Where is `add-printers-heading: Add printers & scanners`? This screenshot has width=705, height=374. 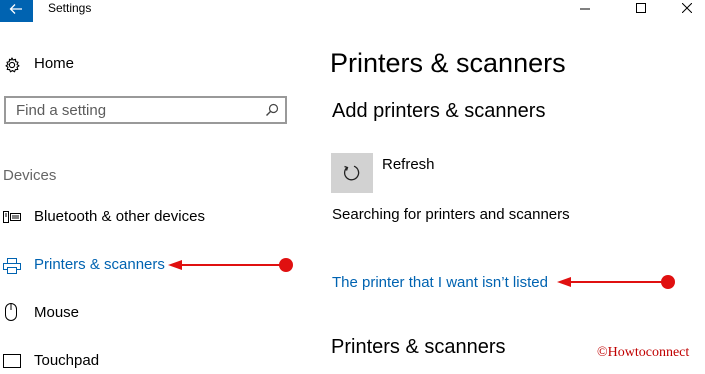 add-printers-heading: Add printers & scanners is located at coordinates (439, 111).